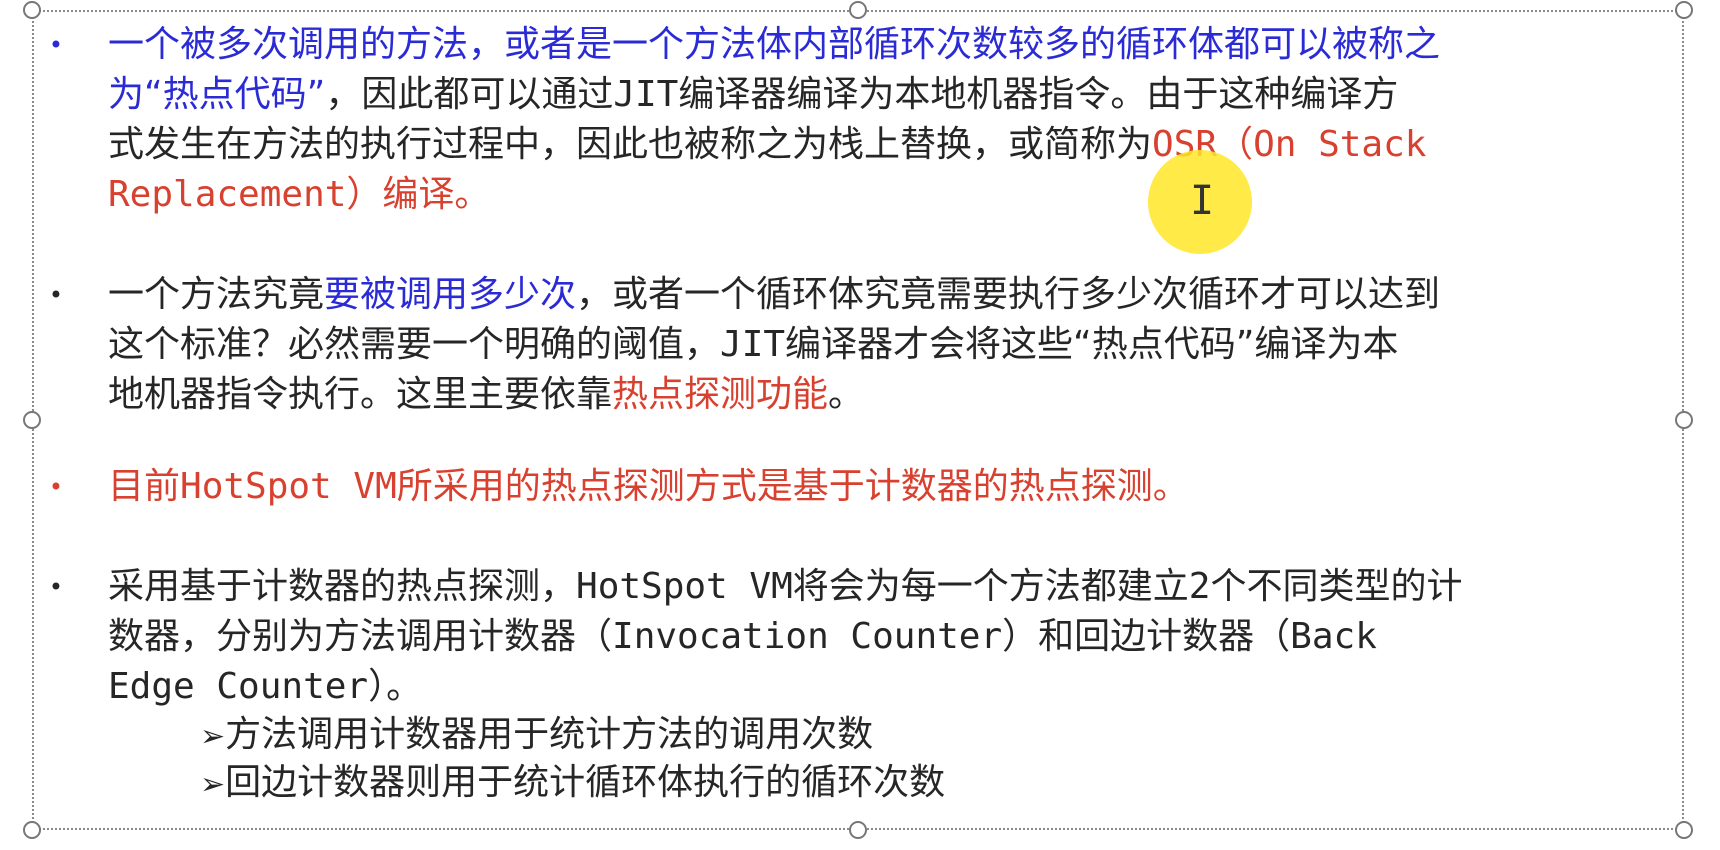  What do you see at coordinates (414, 344) in the screenshot?
I see `text-run: 这个标准？必然需要一个明确的阈值，` at bounding box center [414, 344].